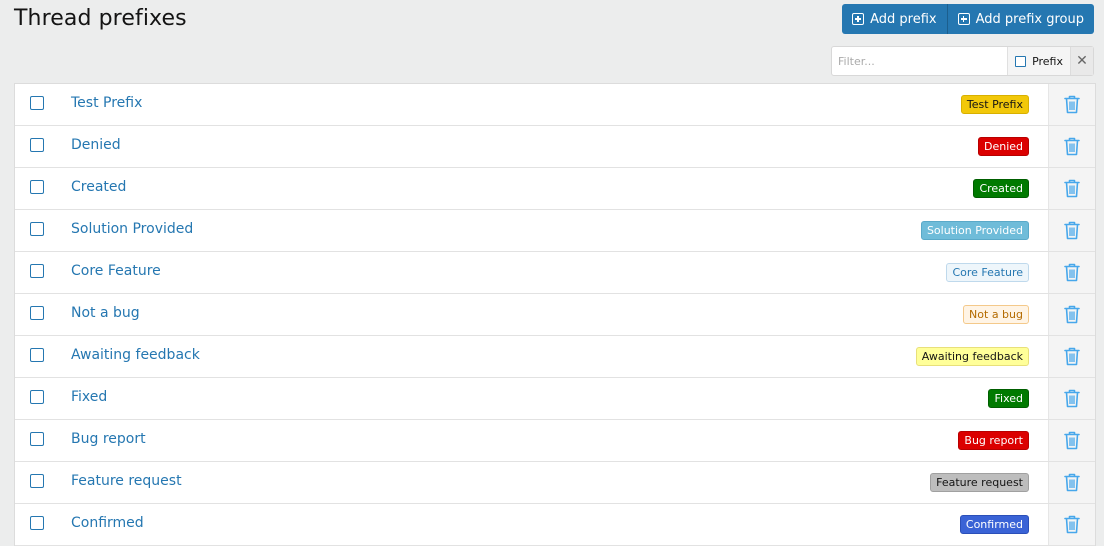  I want to click on prefix-label: Feature request, so click(979, 482).